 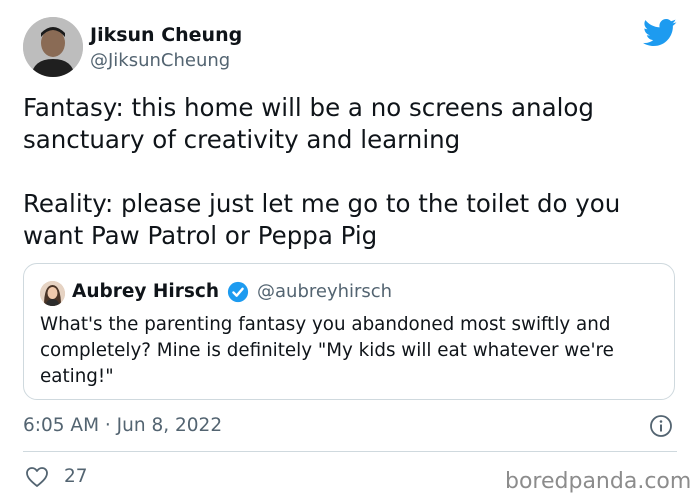 What do you see at coordinates (661, 426) in the screenshot?
I see `info-icon` at bounding box center [661, 426].